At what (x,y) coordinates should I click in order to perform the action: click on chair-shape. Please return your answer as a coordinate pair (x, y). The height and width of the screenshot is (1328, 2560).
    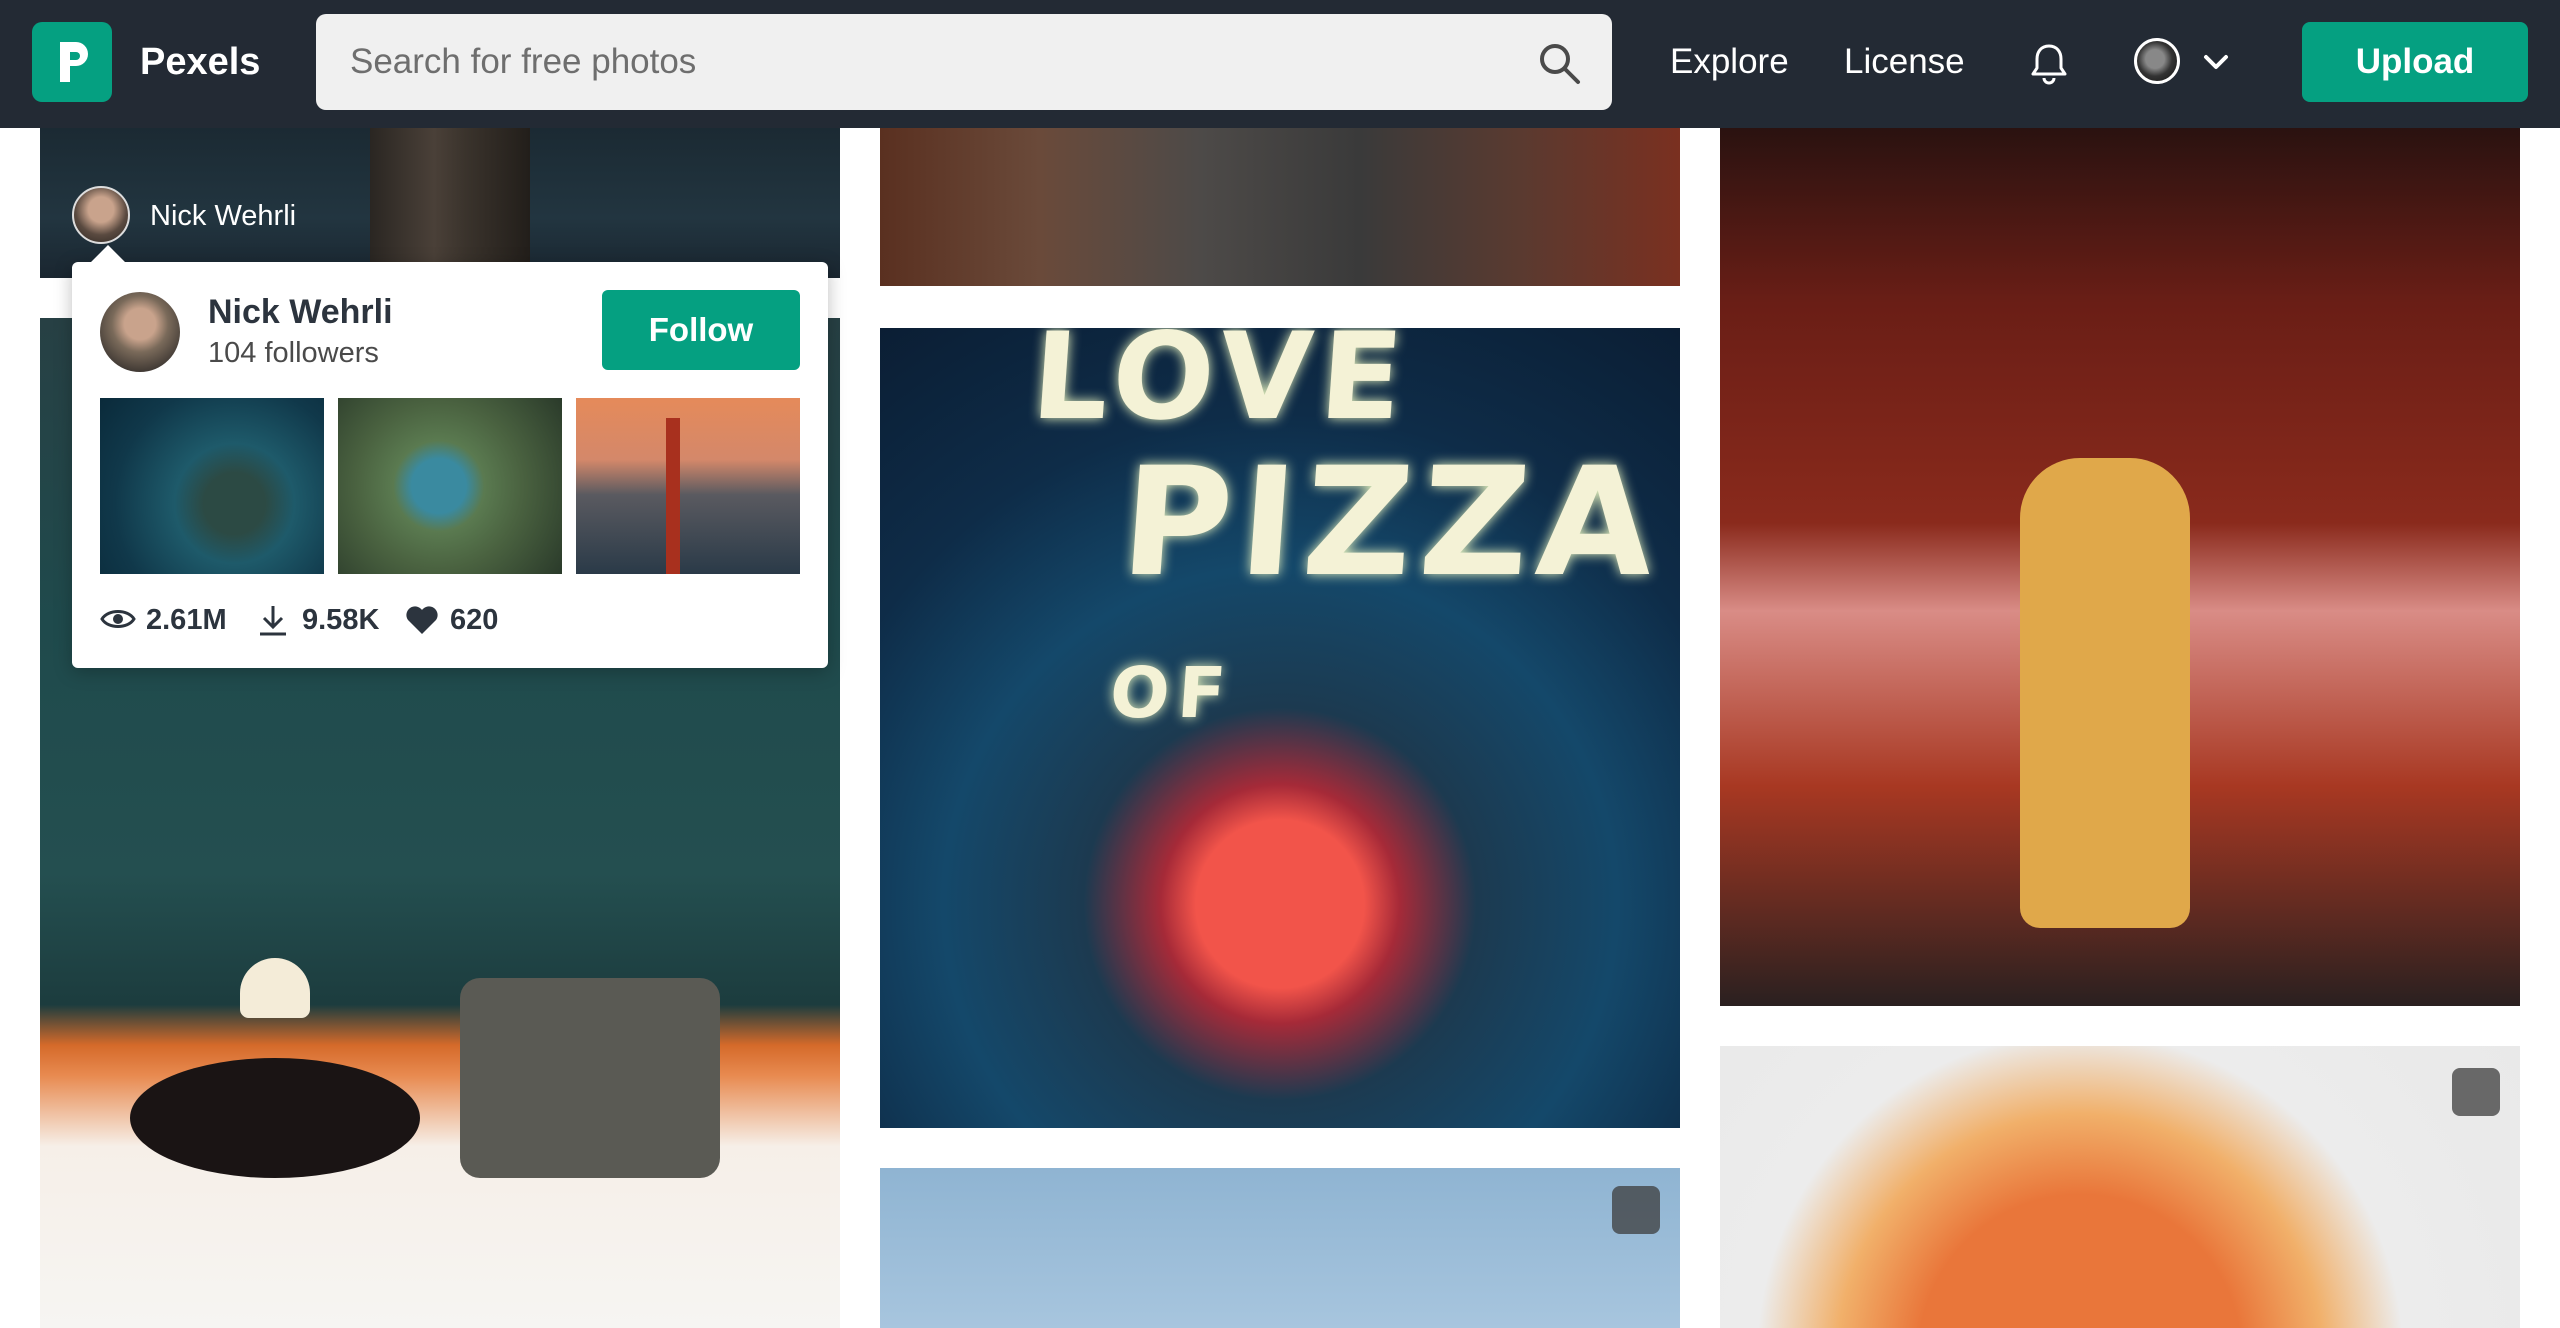
    Looking at the image, I should click on (590, 1078).